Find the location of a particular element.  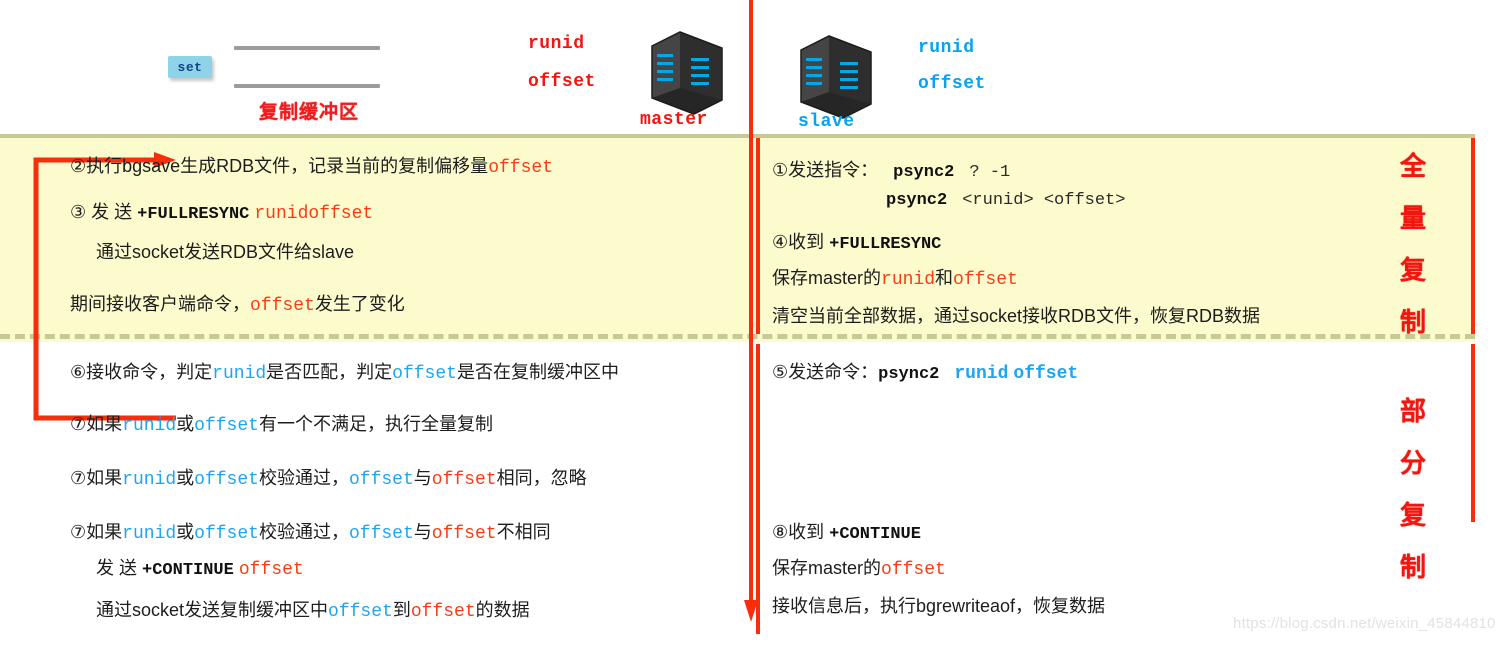

slave-runid-label: runid is located at coordinates (946, 48).